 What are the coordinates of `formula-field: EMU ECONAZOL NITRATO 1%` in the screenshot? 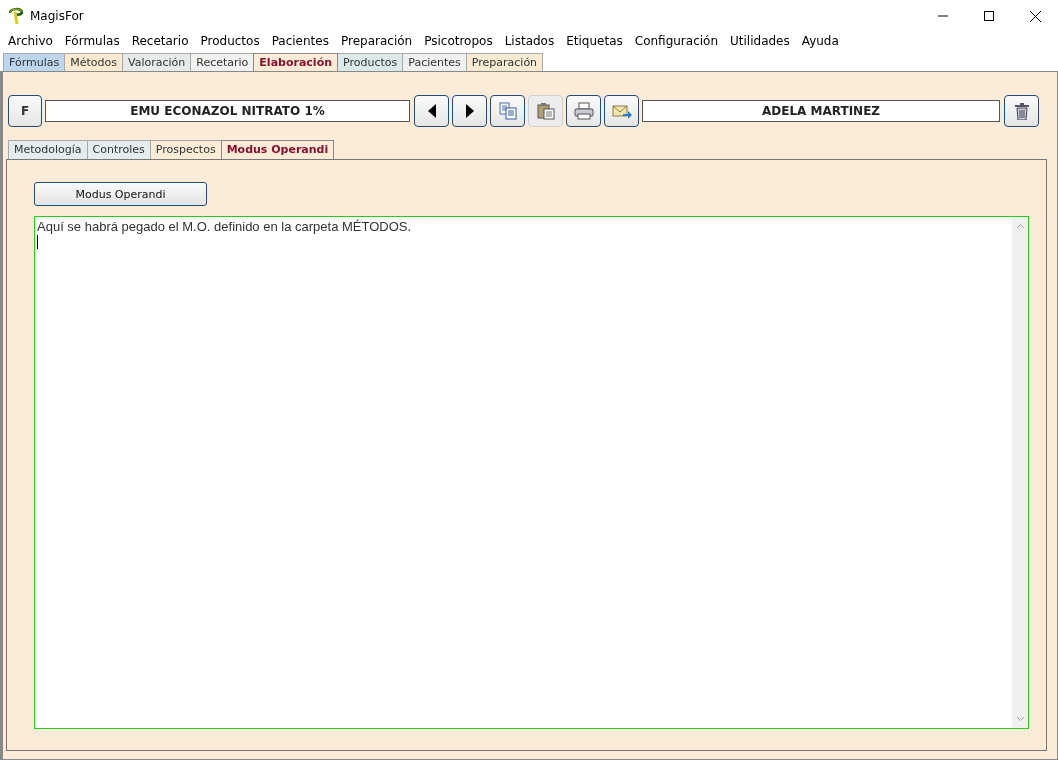 It's located at (227, 111).